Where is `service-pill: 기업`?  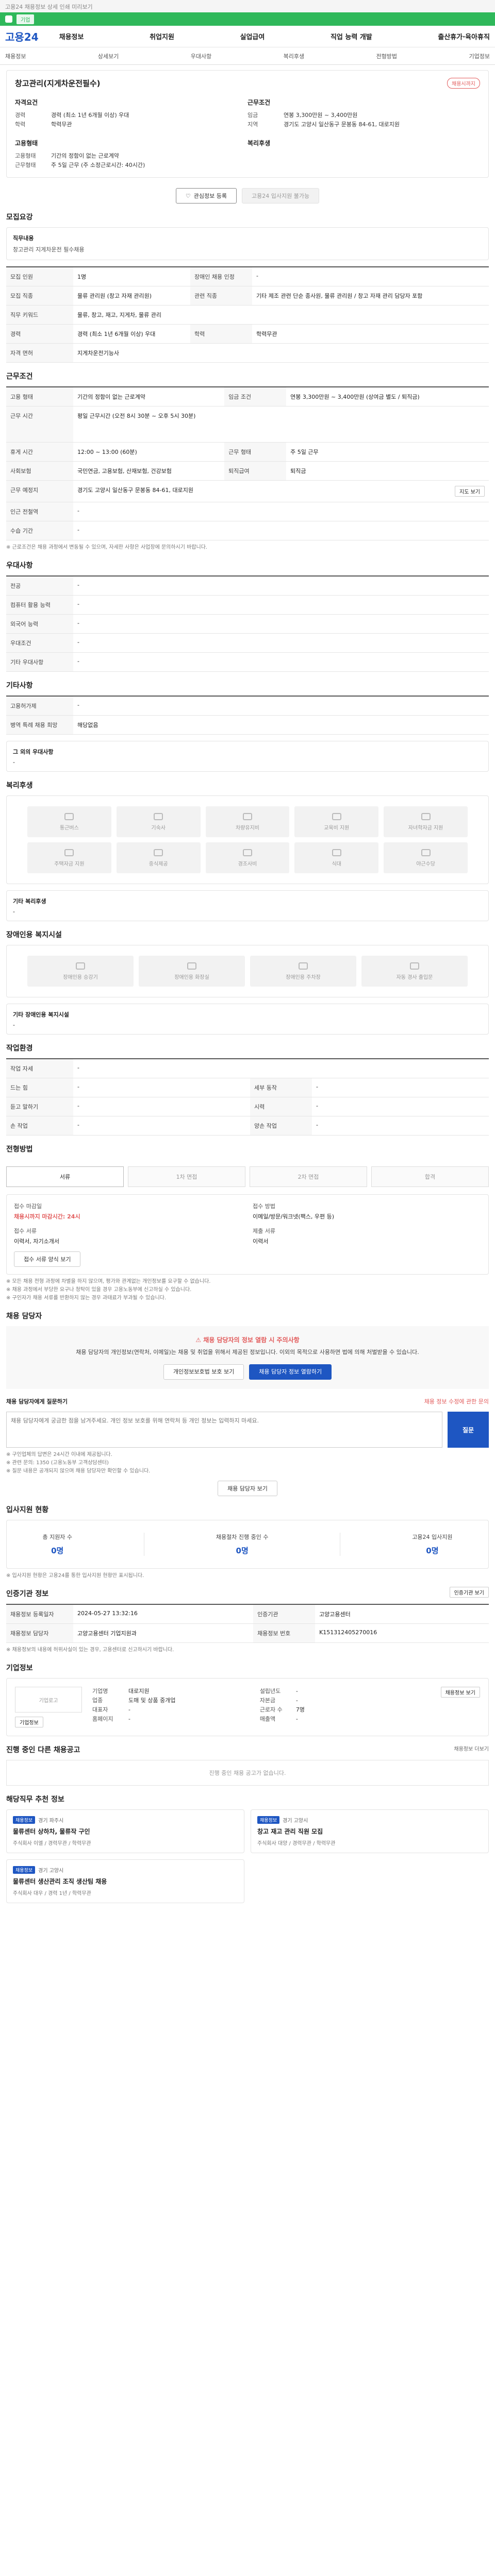 service-pill: 기업 is located at coordinates (25, 19).